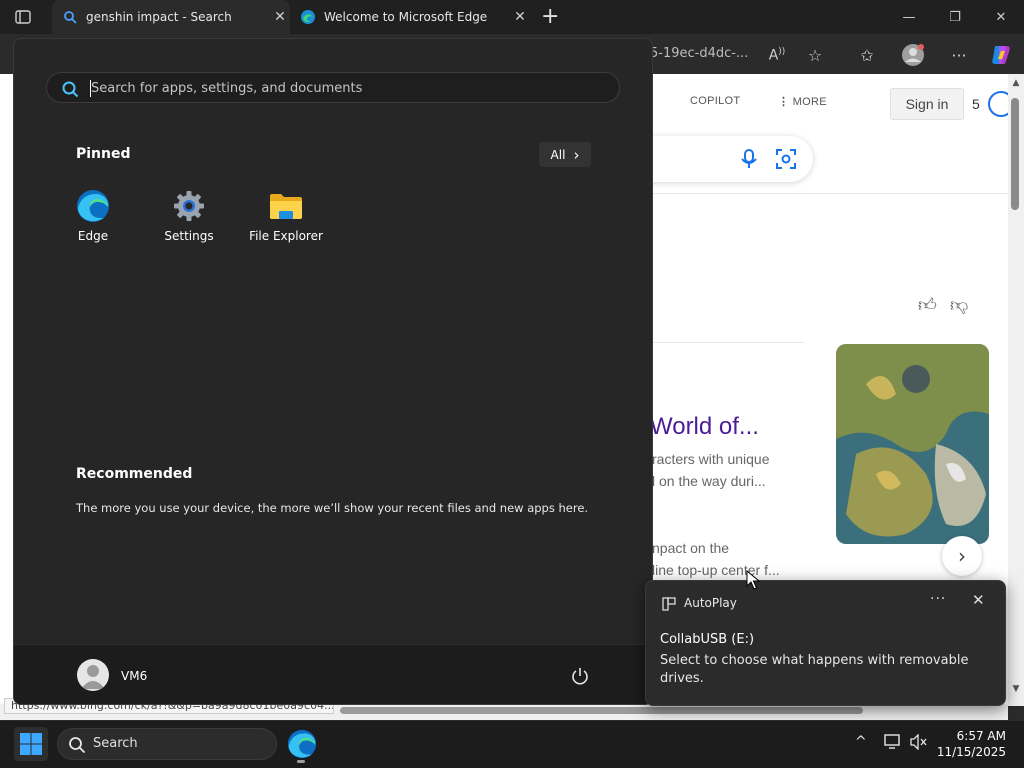 This screenshot has width=1024, height=768. What do you see at coordinates (6, 390) in the screenshot?
I see `page-left-edge` at bounding box center [6, 390].